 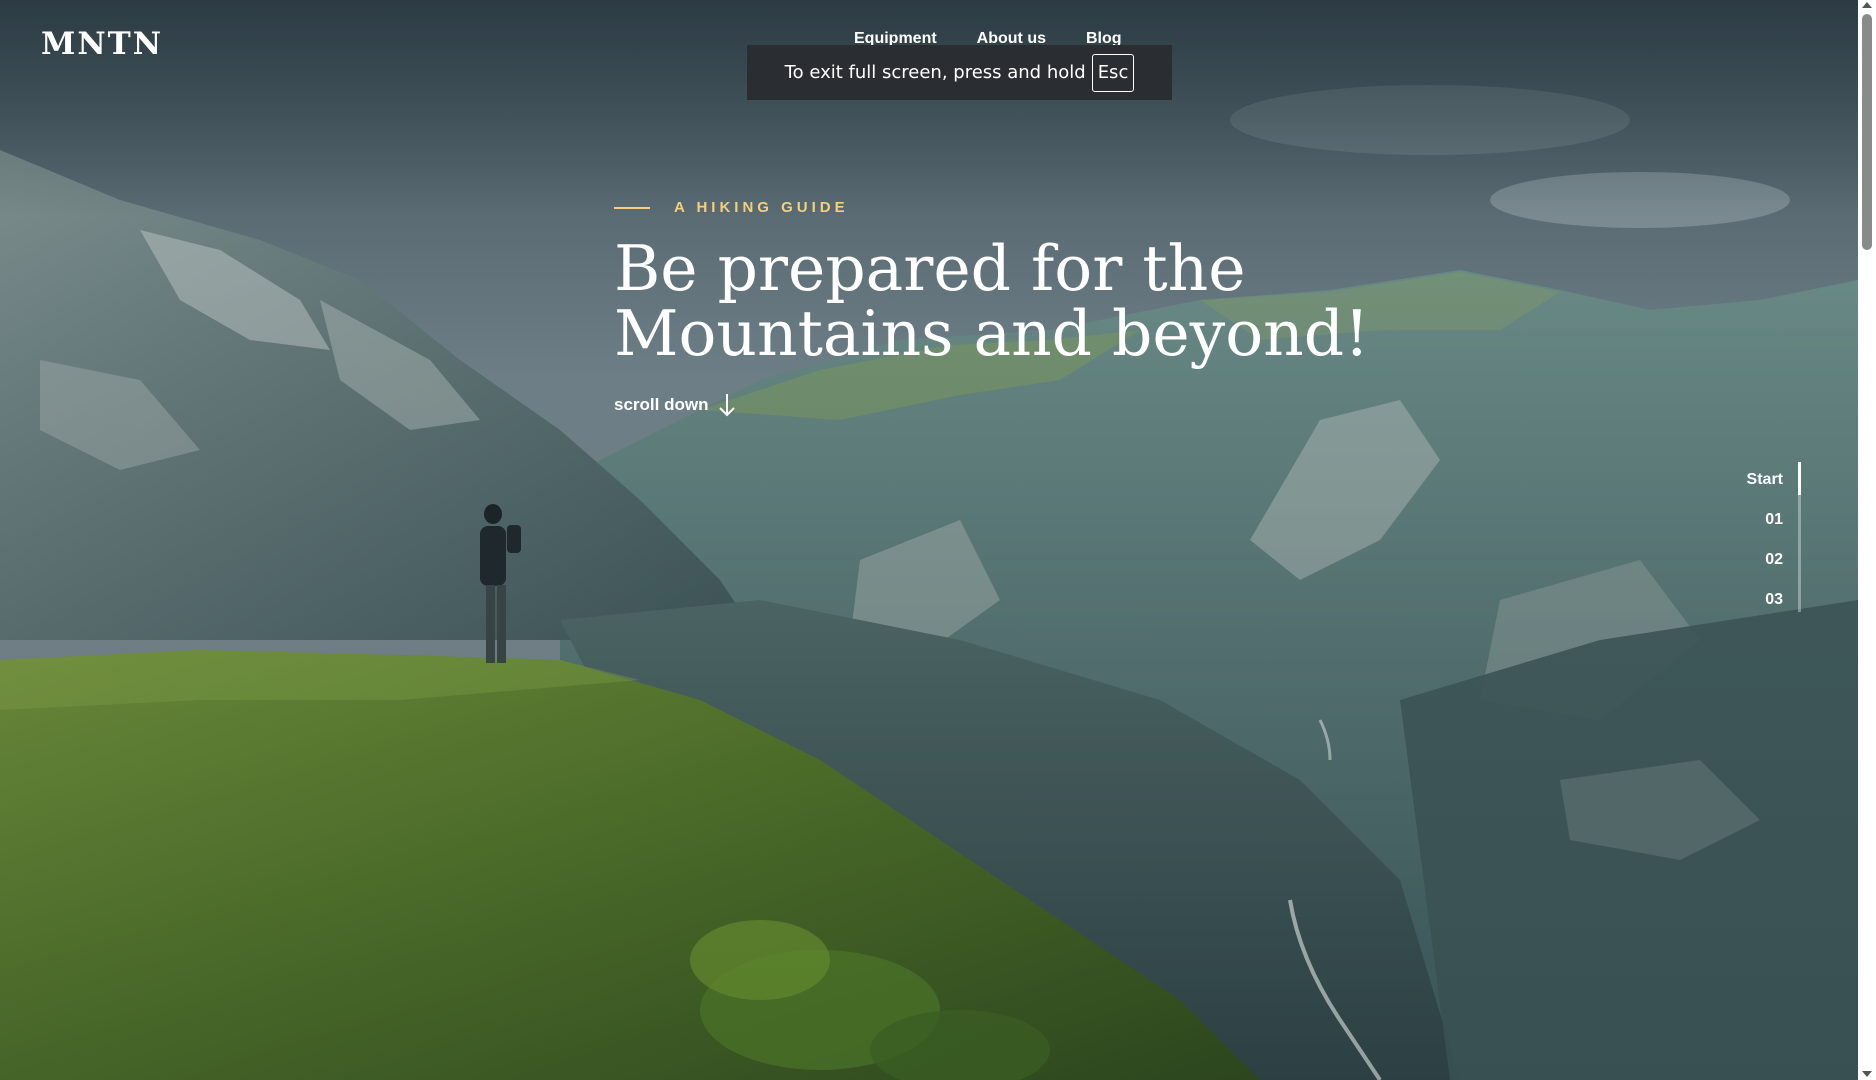 I want to click on section-link-02: 02, so click(x=1765, y=570).